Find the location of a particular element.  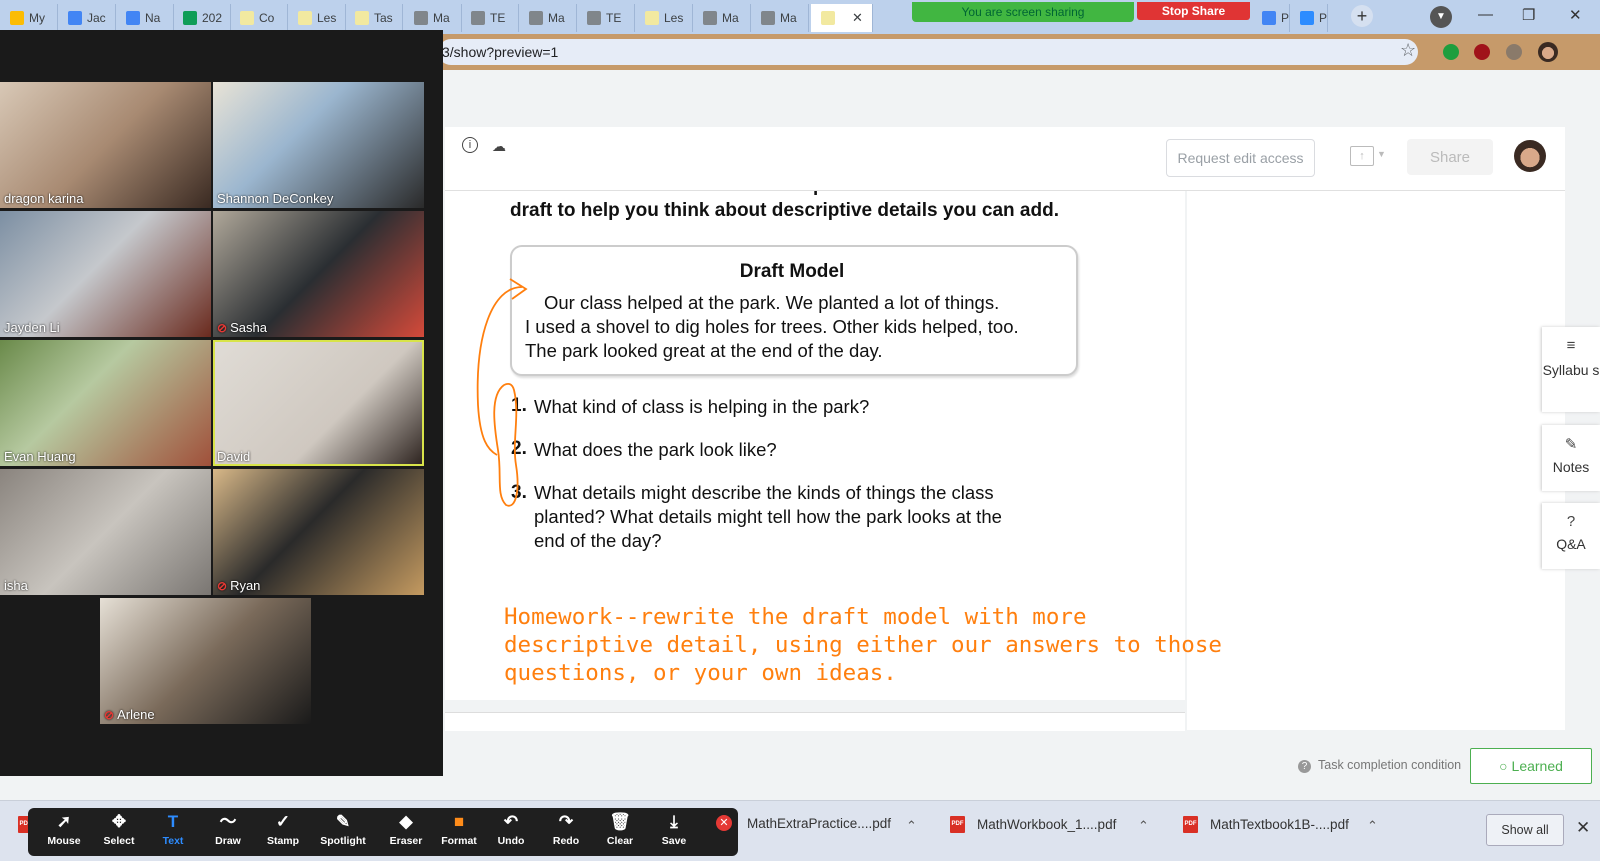

download-item: PDF MathWorkbook_1....pdf is located at coordinates (1033, 824).